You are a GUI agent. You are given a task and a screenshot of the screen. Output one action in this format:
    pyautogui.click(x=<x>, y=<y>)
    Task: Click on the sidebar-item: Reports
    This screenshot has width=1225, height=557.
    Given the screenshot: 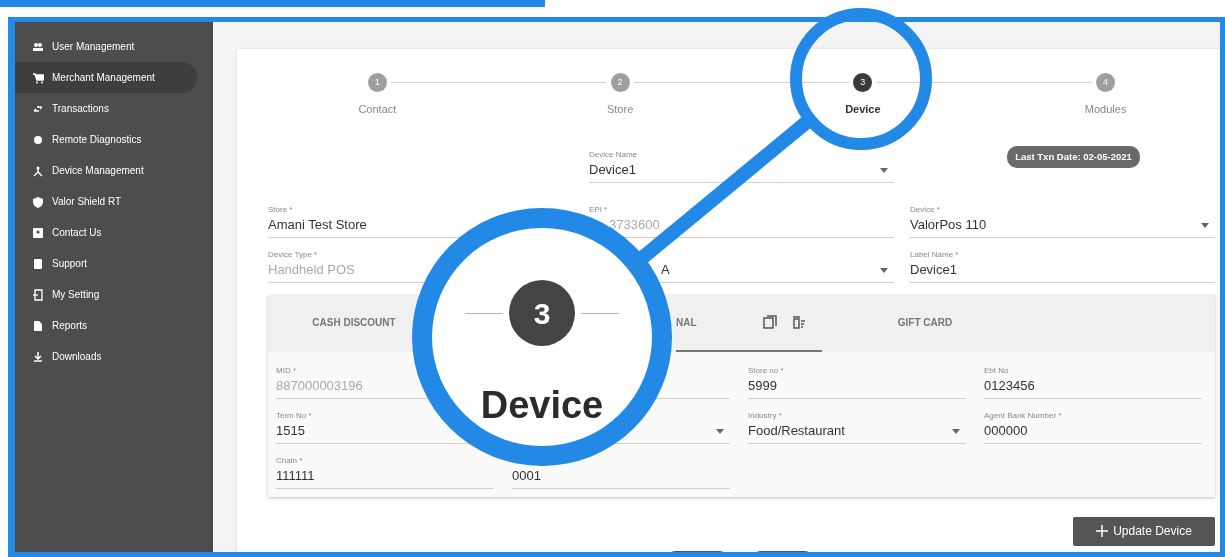 What is the action you would take?
    pyautogui.click(x=106, y=325)
    